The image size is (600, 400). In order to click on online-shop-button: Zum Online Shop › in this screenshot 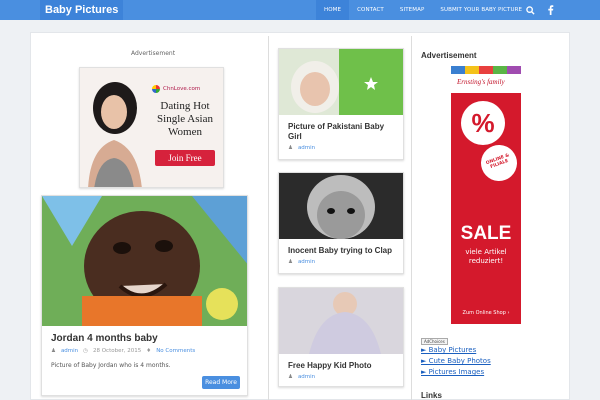, I will do `click(486, 313)`.